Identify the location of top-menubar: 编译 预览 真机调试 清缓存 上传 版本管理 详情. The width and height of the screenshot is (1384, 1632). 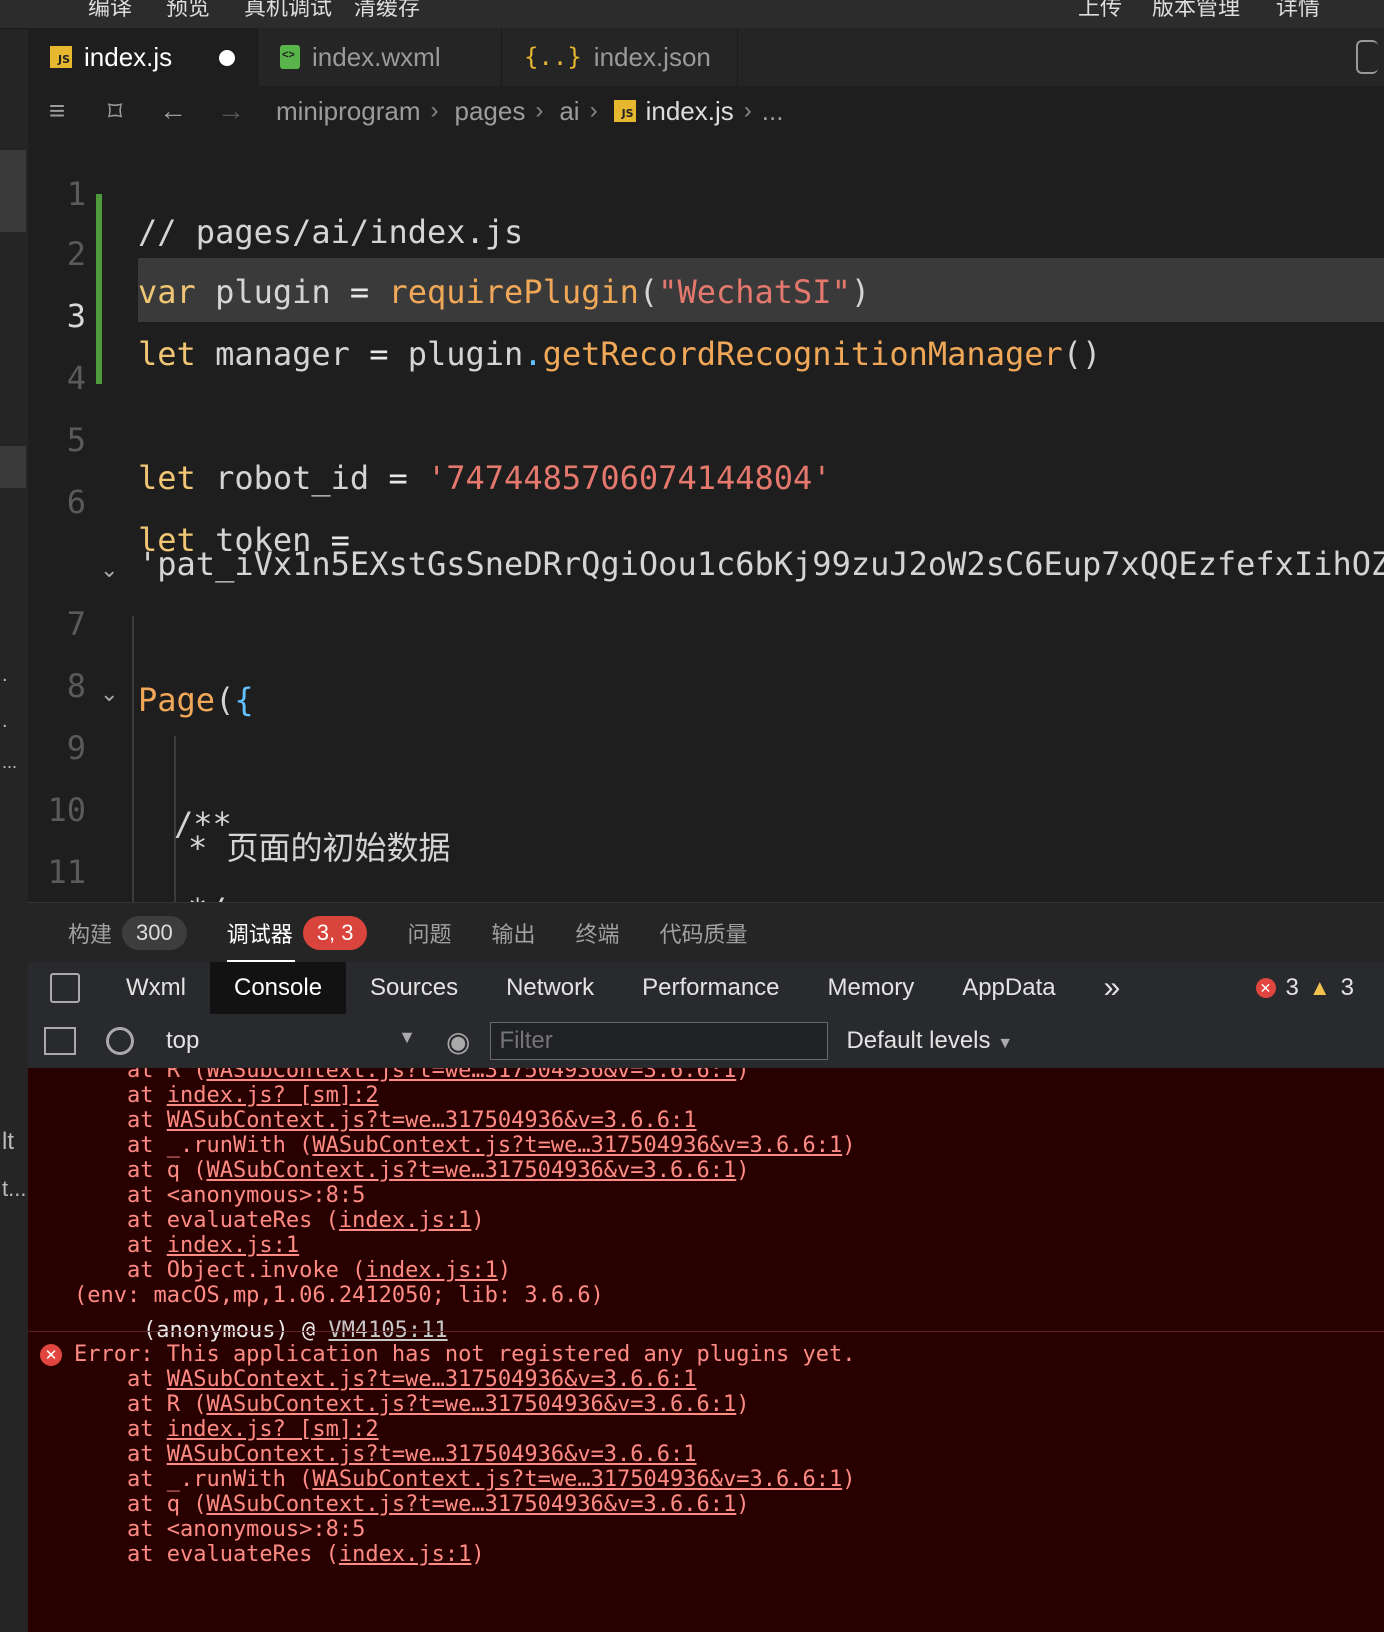
(692, 14).